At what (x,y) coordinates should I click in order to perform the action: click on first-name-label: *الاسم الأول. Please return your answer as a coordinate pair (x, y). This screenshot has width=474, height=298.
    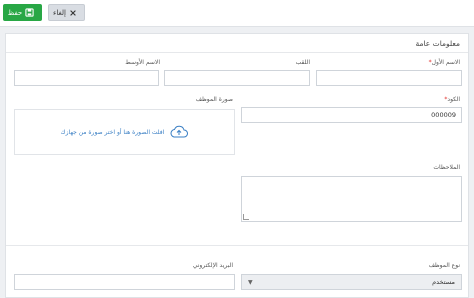
    Looking at the image, I should click on (444, 62).